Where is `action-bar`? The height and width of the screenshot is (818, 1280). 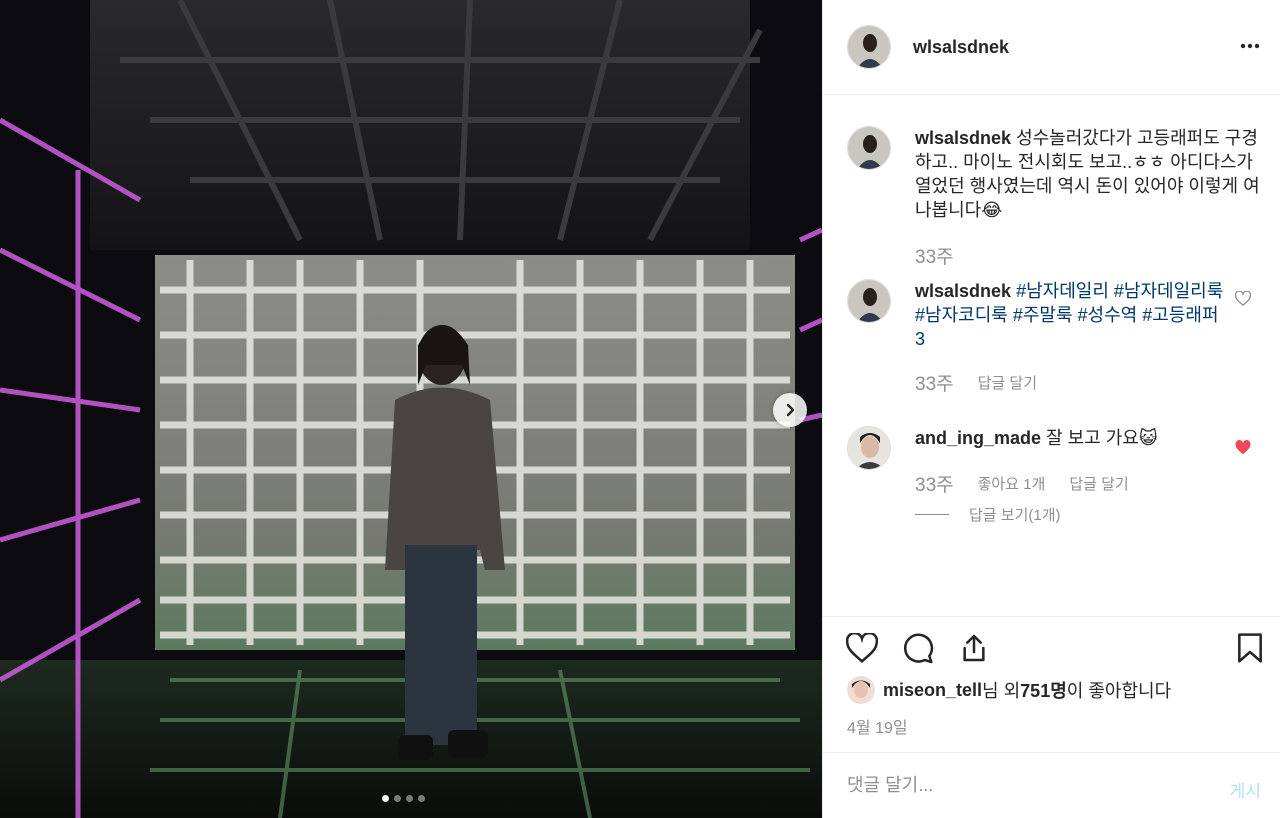 action-bar is located at coordinates (1051, 646).